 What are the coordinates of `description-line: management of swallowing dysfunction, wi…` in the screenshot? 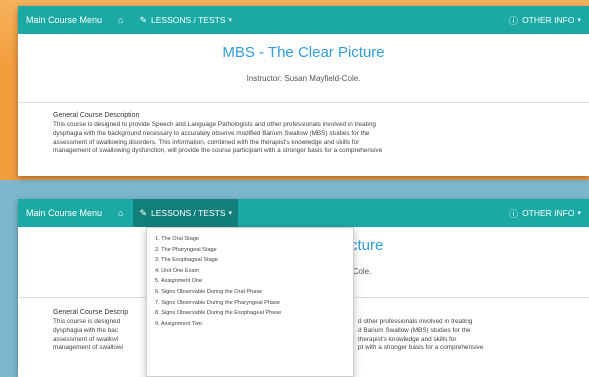 It's located at (218, 151).